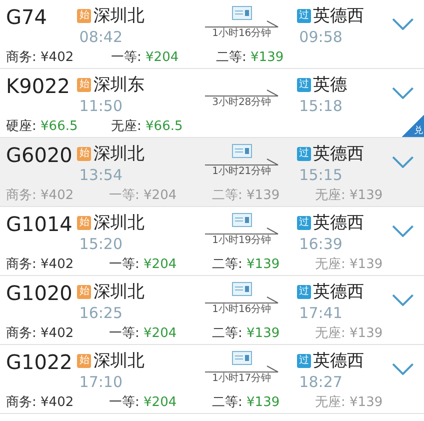  I want to click on train-number: G1020, so click(40, 293).